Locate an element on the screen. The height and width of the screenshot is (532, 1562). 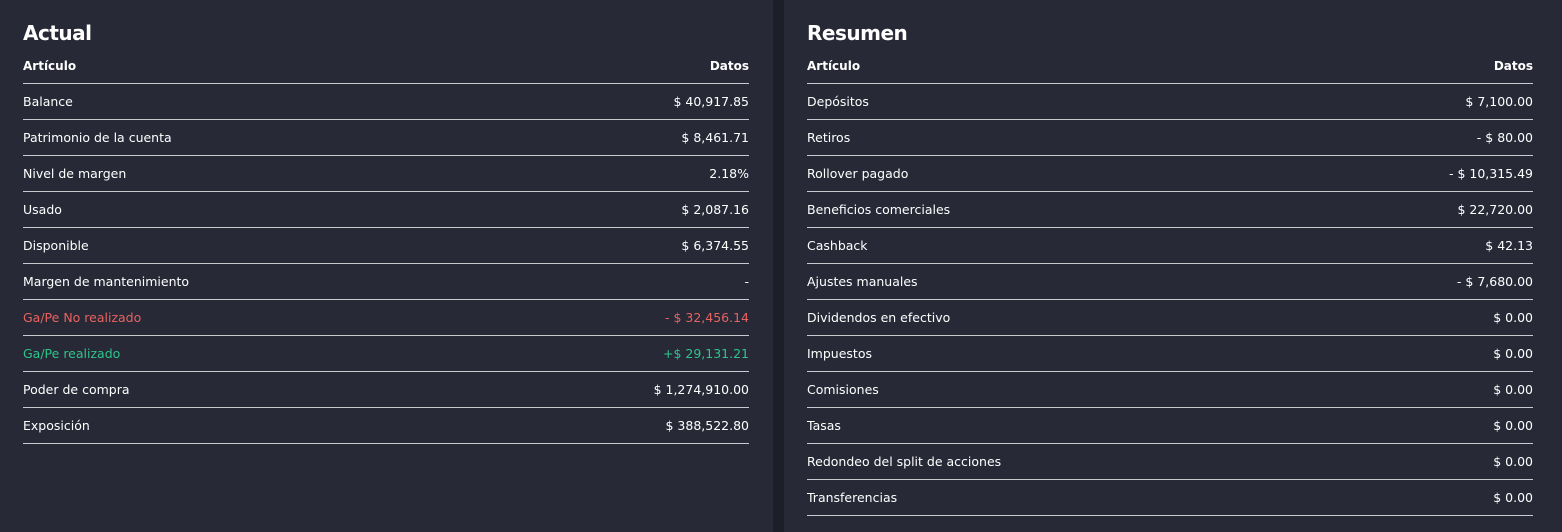
row-label: Poder de compra is located at coordinates (76, 389).